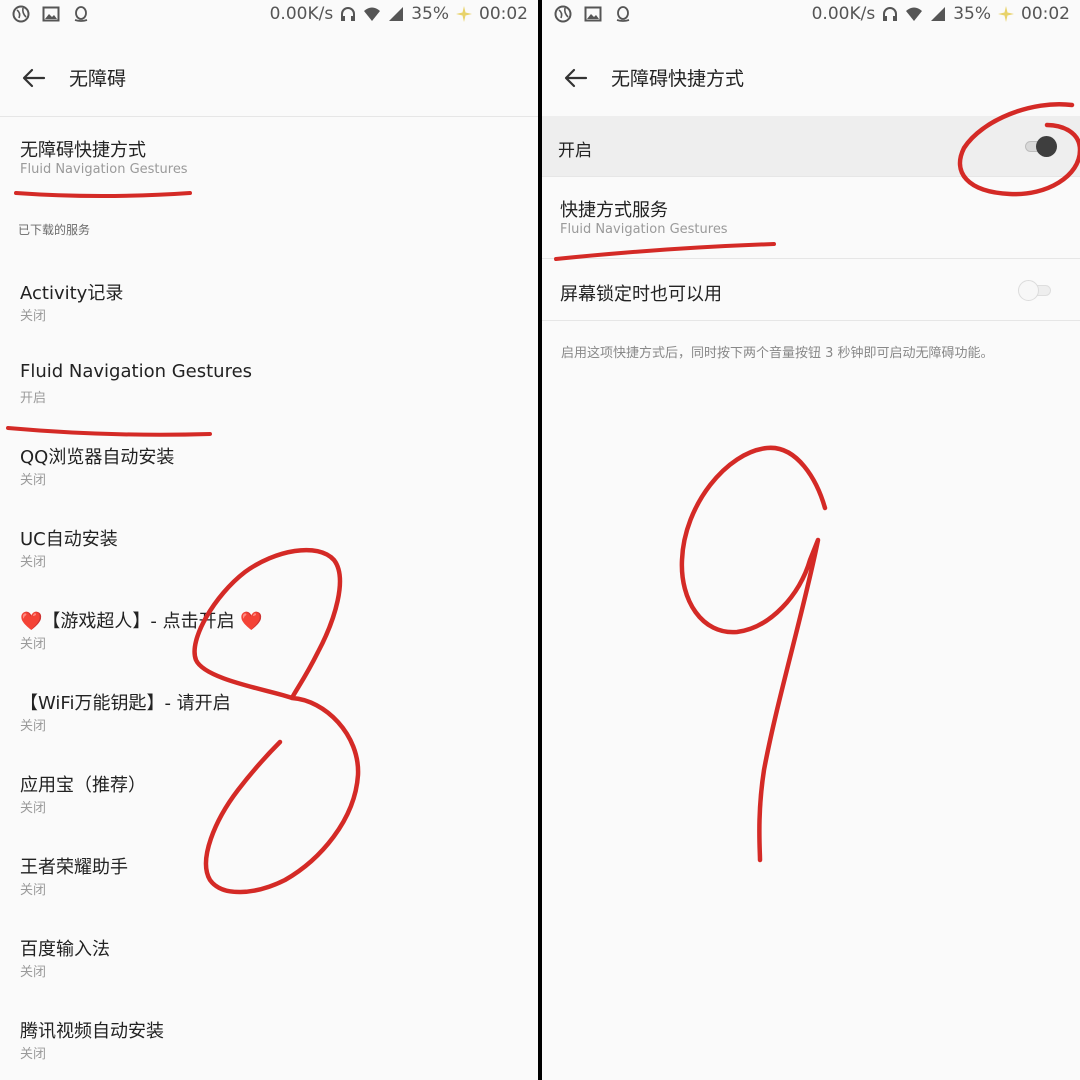 Image resolution: width=1080 pixels, height=1080 pixels. I want to click on item-title: 无障碍快捷方式, so click(83, 150).